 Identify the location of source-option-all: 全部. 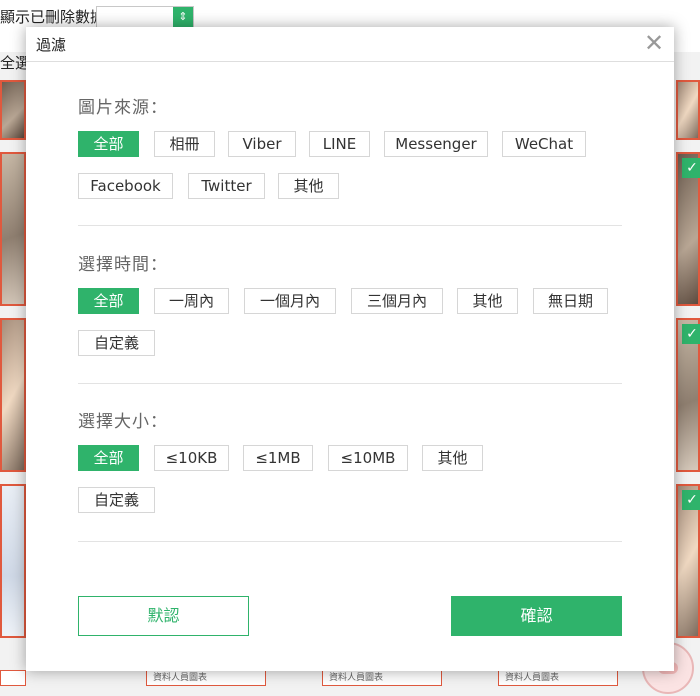
(108, 144).